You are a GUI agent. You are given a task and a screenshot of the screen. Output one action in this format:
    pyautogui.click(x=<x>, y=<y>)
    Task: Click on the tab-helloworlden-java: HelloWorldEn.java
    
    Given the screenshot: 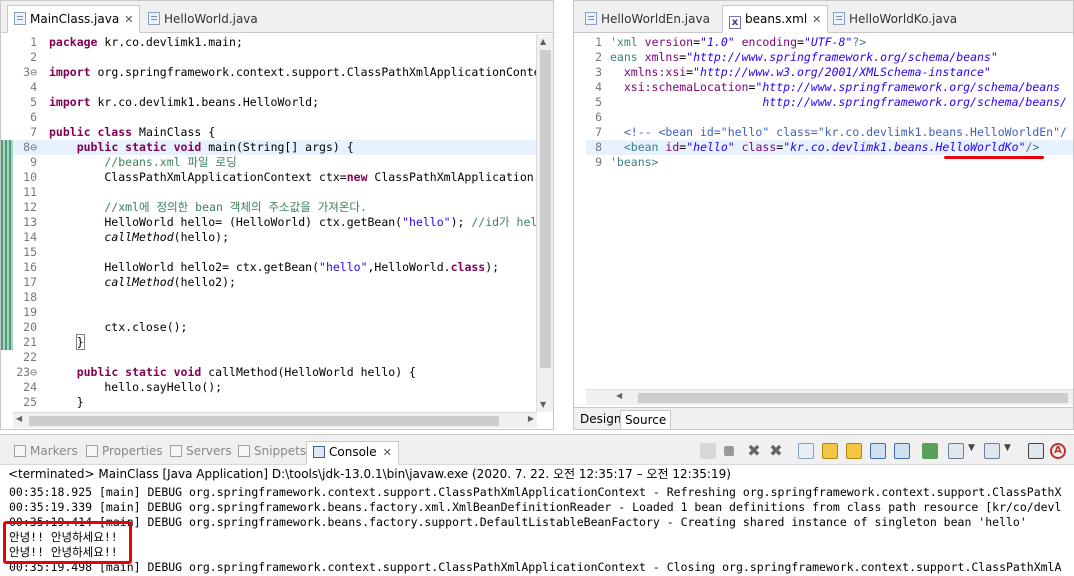 What is the action you would take?
    pyautogui.click(x=647, y=19)
    